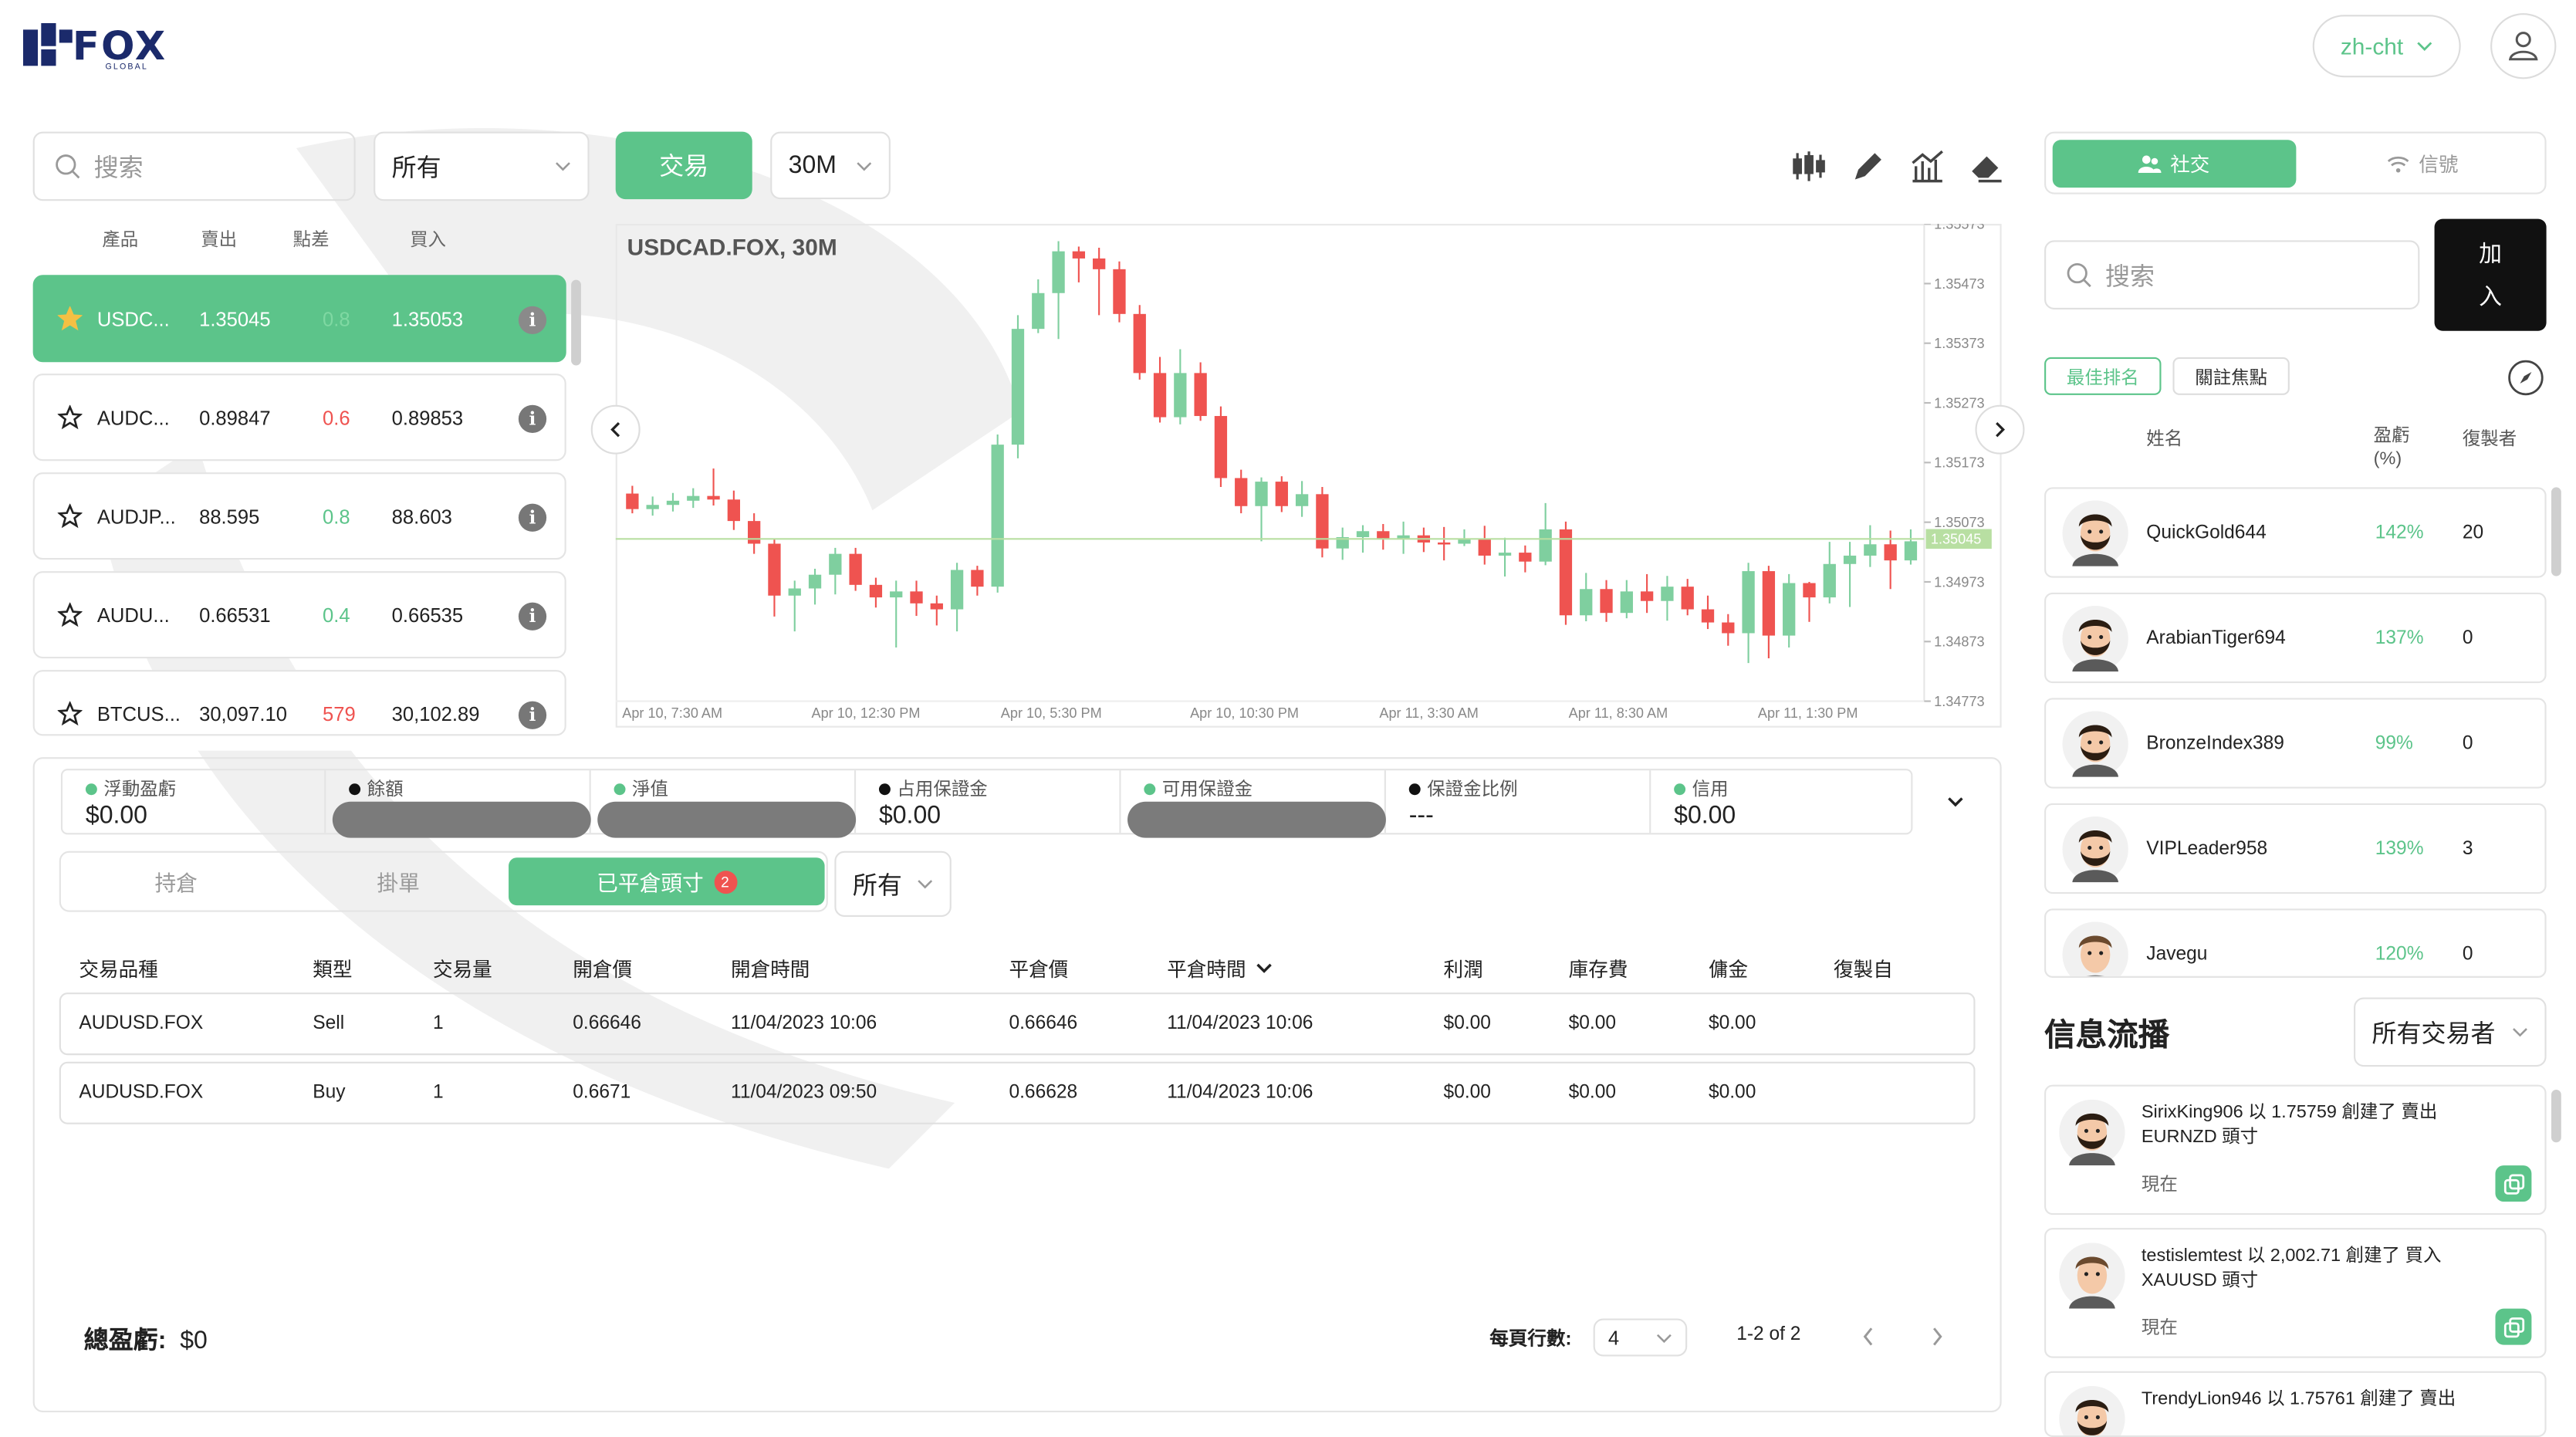  What do you see at coordinates (2231, 376) in the screenshot?
I see `chip-following: 關註焦點` at bounding box center [2231, 376].